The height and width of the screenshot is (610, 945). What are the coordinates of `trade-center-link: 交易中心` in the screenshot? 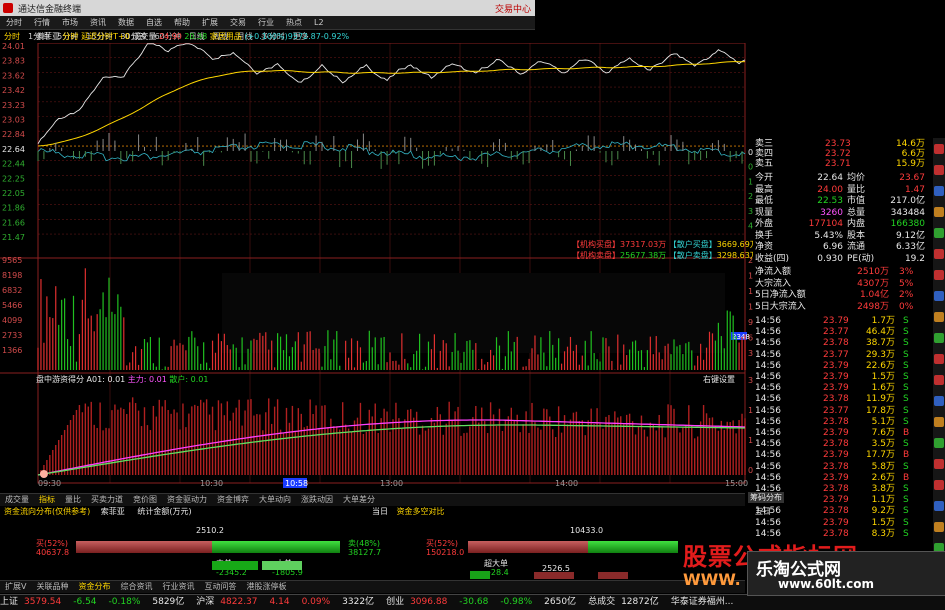 It's located at (513, 8).